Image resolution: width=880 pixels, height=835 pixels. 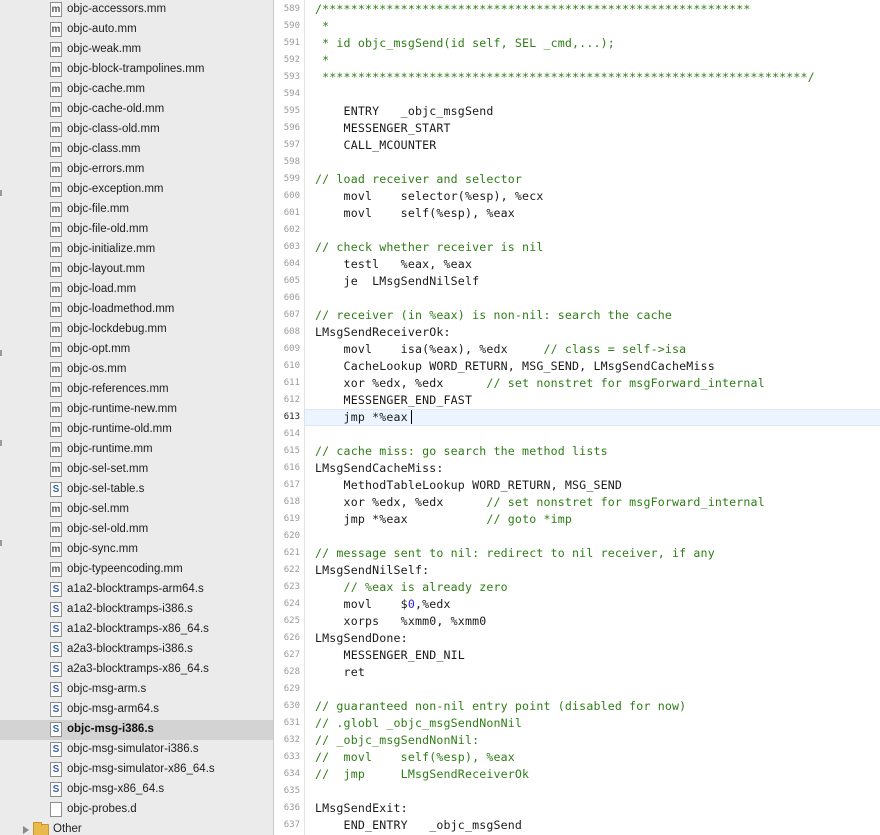 What do you see at coordinates (136, 30) in the screenshot?
I see `file-row: m objc-auto.mm` at bounding box center [136, 30].